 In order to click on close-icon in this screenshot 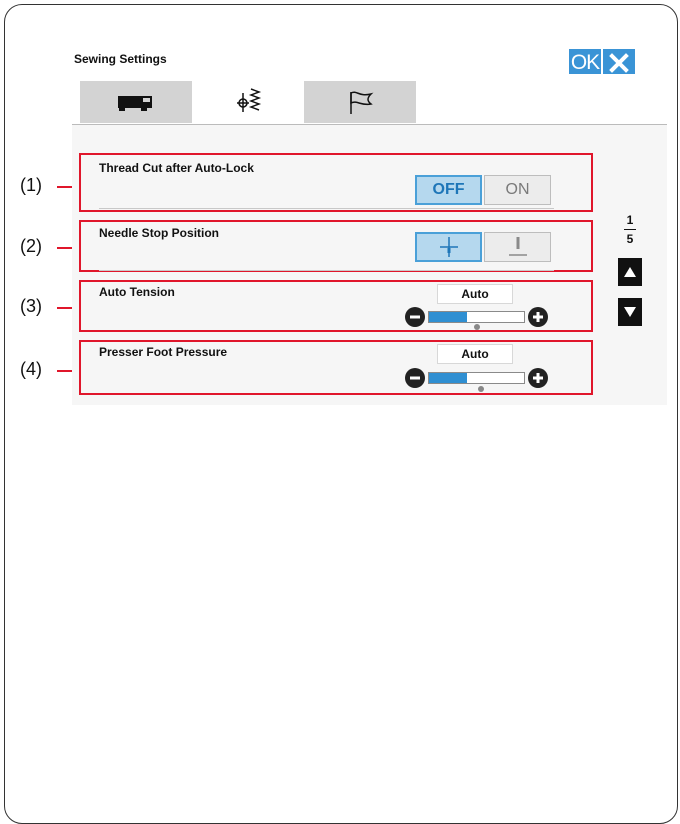, I will do `click(619, 63)`.